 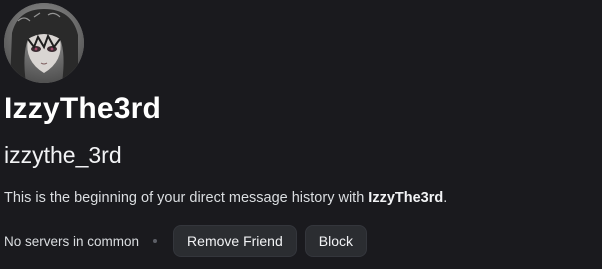 I want to click on user-avatar, so click(x=44, y=43).